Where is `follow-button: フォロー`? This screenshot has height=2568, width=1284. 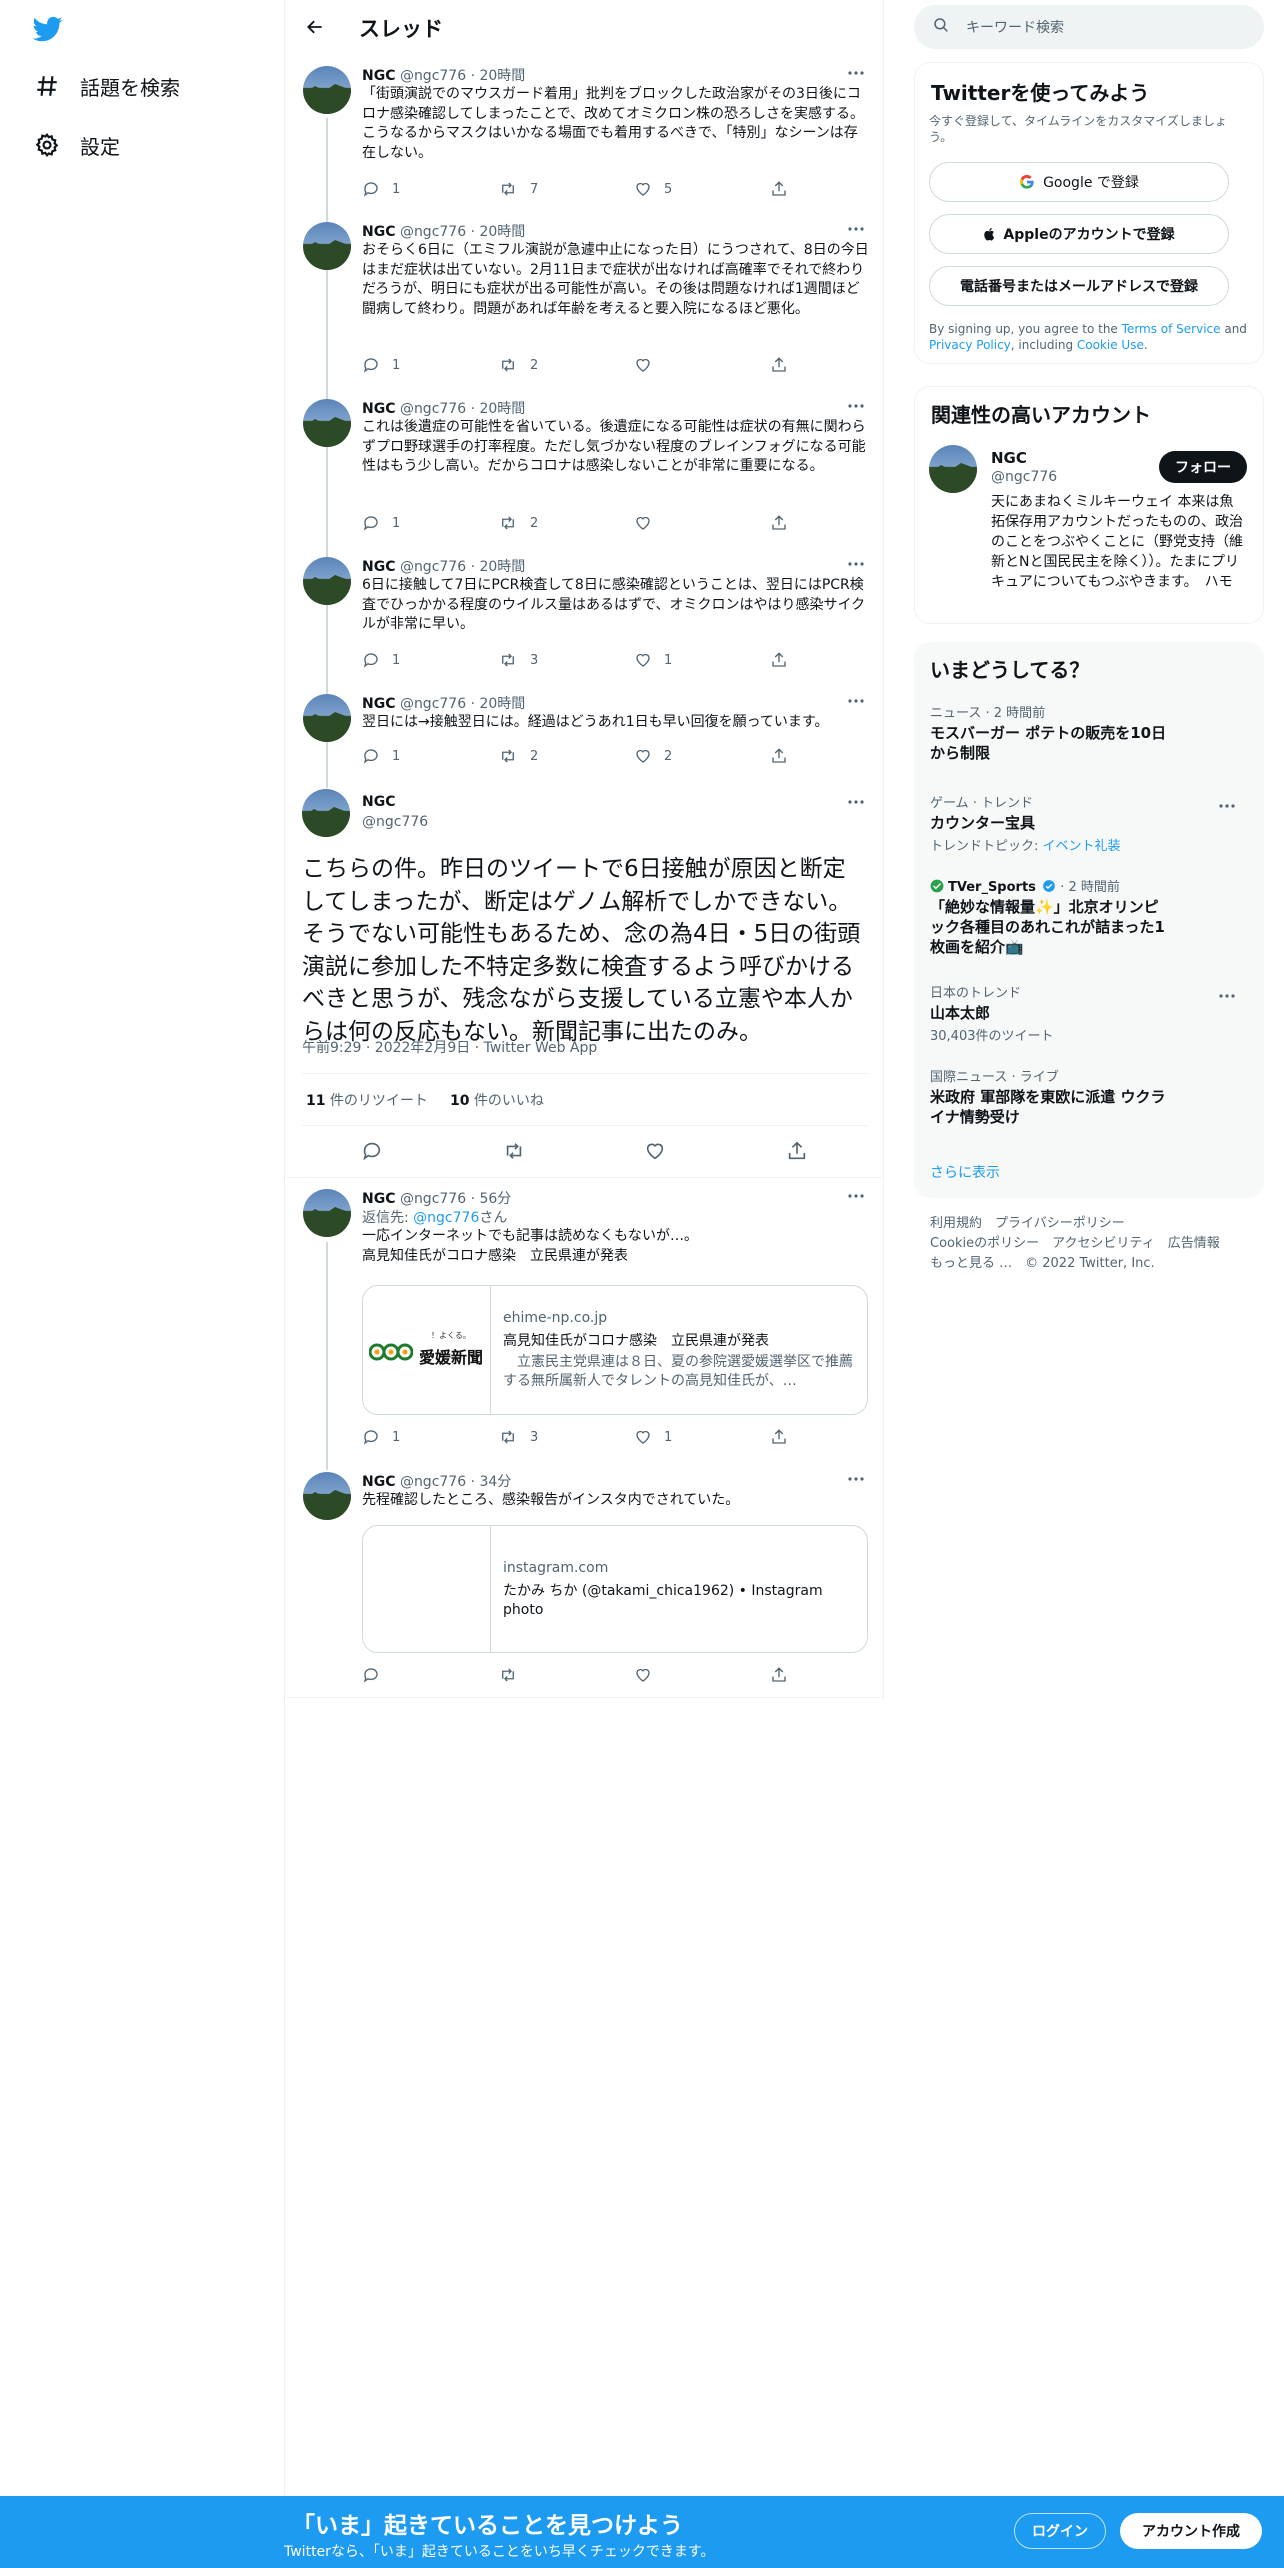 follow-button: フォロー is located at coordinates (1203, 467).